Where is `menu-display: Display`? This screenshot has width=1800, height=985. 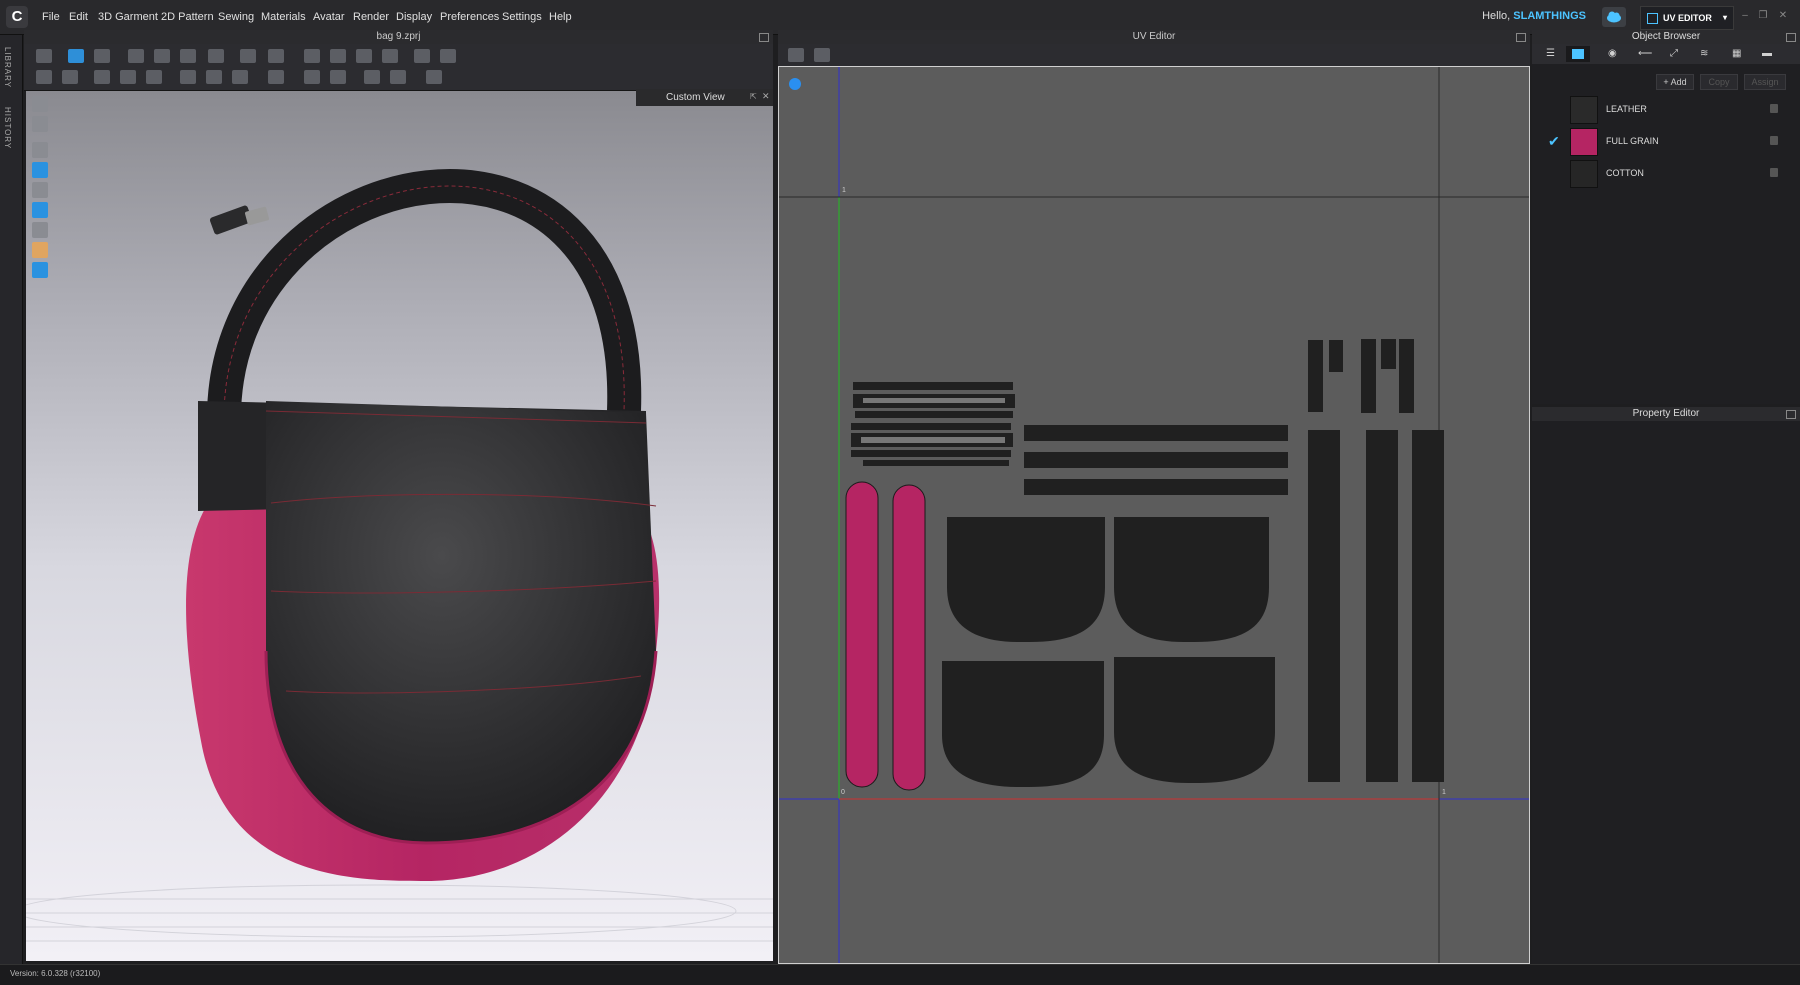 menu-display: Display is located at coordinates (414, 17).